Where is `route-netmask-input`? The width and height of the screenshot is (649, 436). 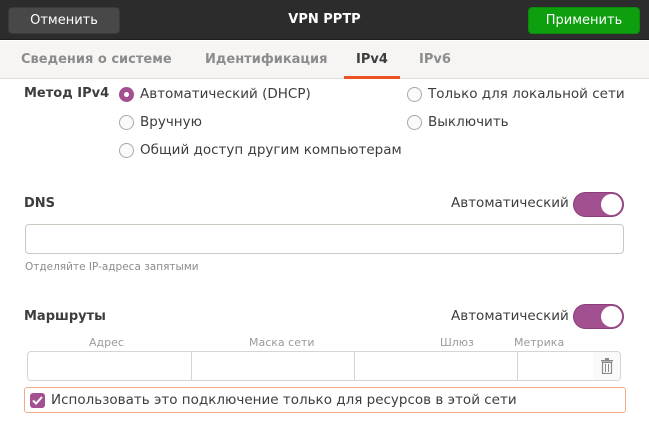 route-netmask-input is located at coordinates (273, 366).